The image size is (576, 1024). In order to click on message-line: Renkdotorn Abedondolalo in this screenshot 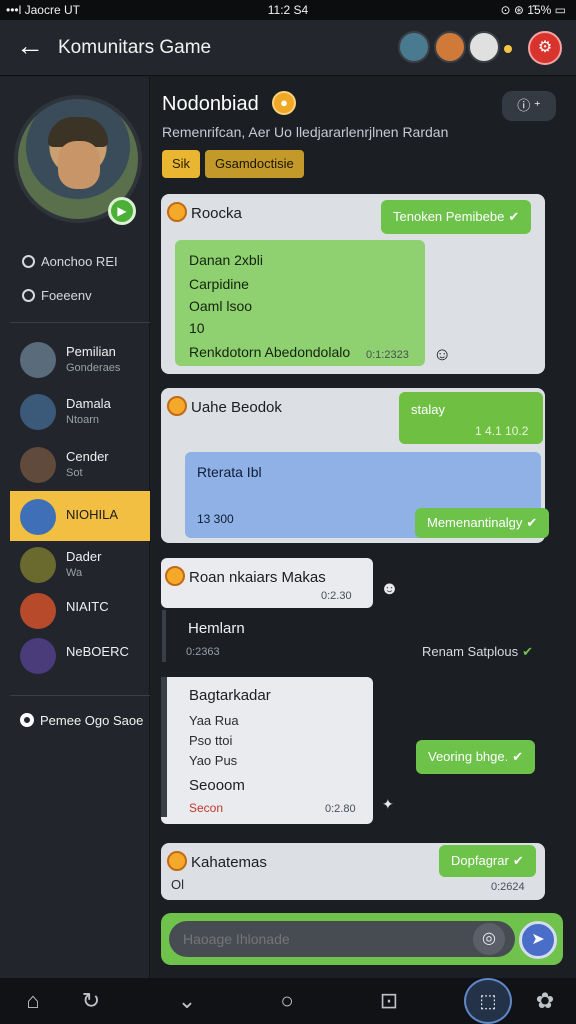, I will do `click(270, 352)`.